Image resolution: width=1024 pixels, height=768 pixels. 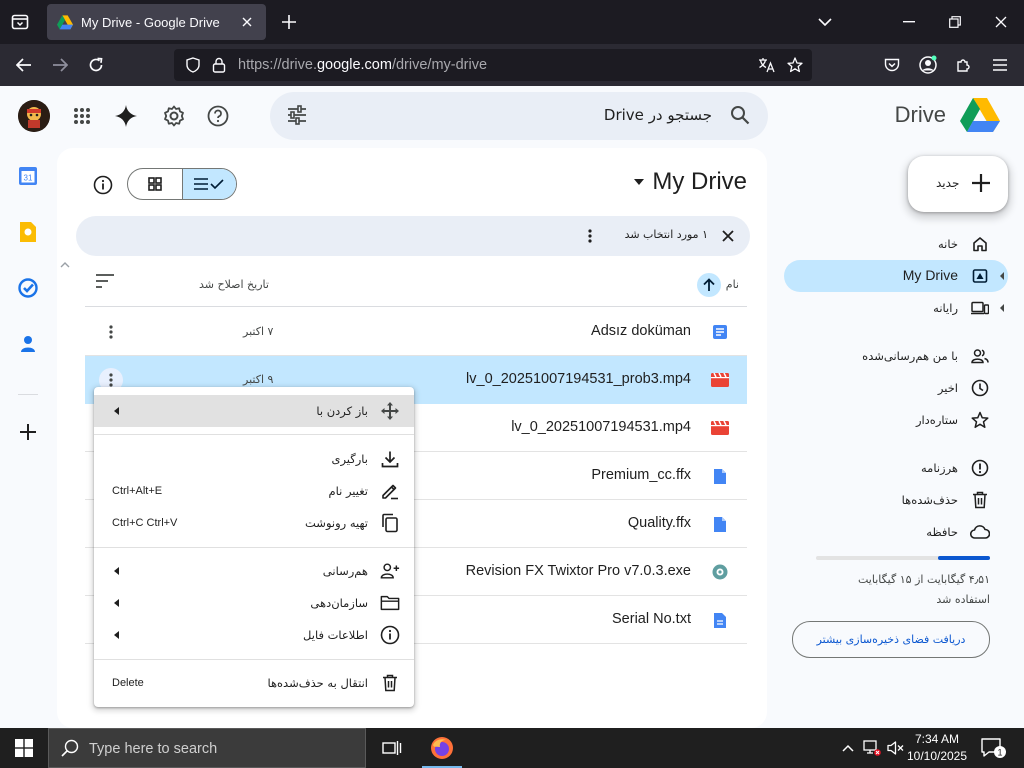 I want to click on generic-file-icon, so click(x=720, y=524).